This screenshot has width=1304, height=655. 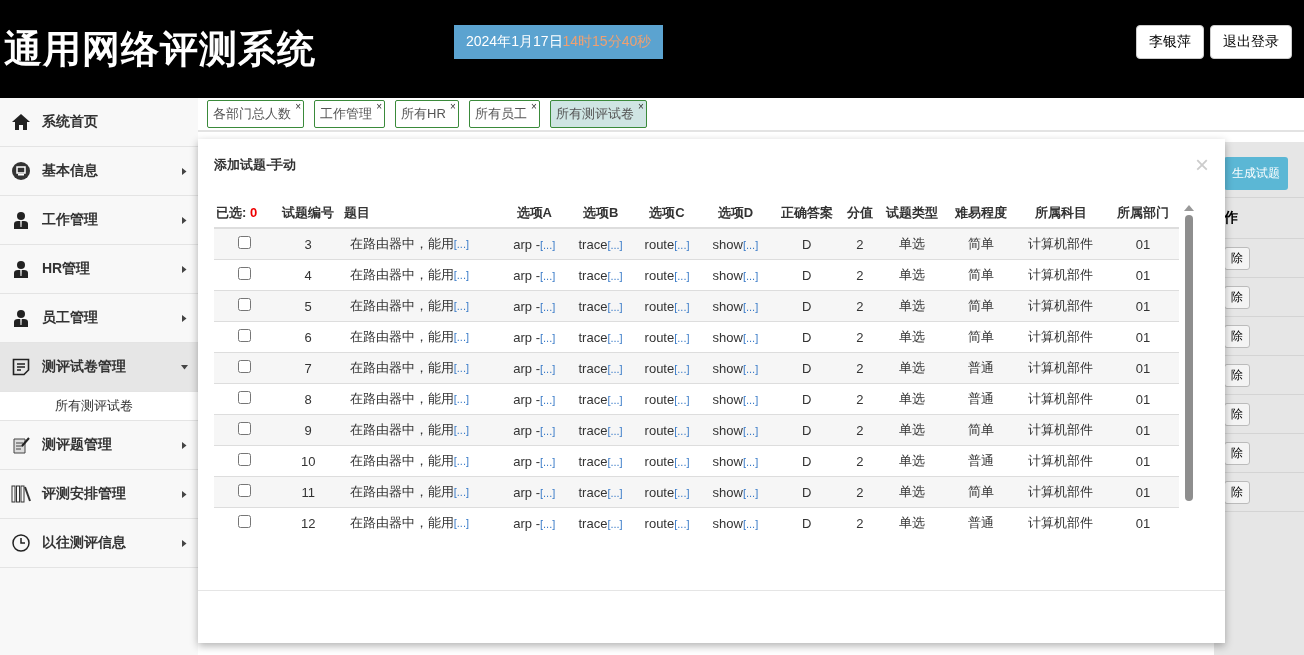 What do you see at coordinates (99, 367) in the screenshot?
I see `sidebar-item: 测评试卷管理` at bounding box center [99, 367].